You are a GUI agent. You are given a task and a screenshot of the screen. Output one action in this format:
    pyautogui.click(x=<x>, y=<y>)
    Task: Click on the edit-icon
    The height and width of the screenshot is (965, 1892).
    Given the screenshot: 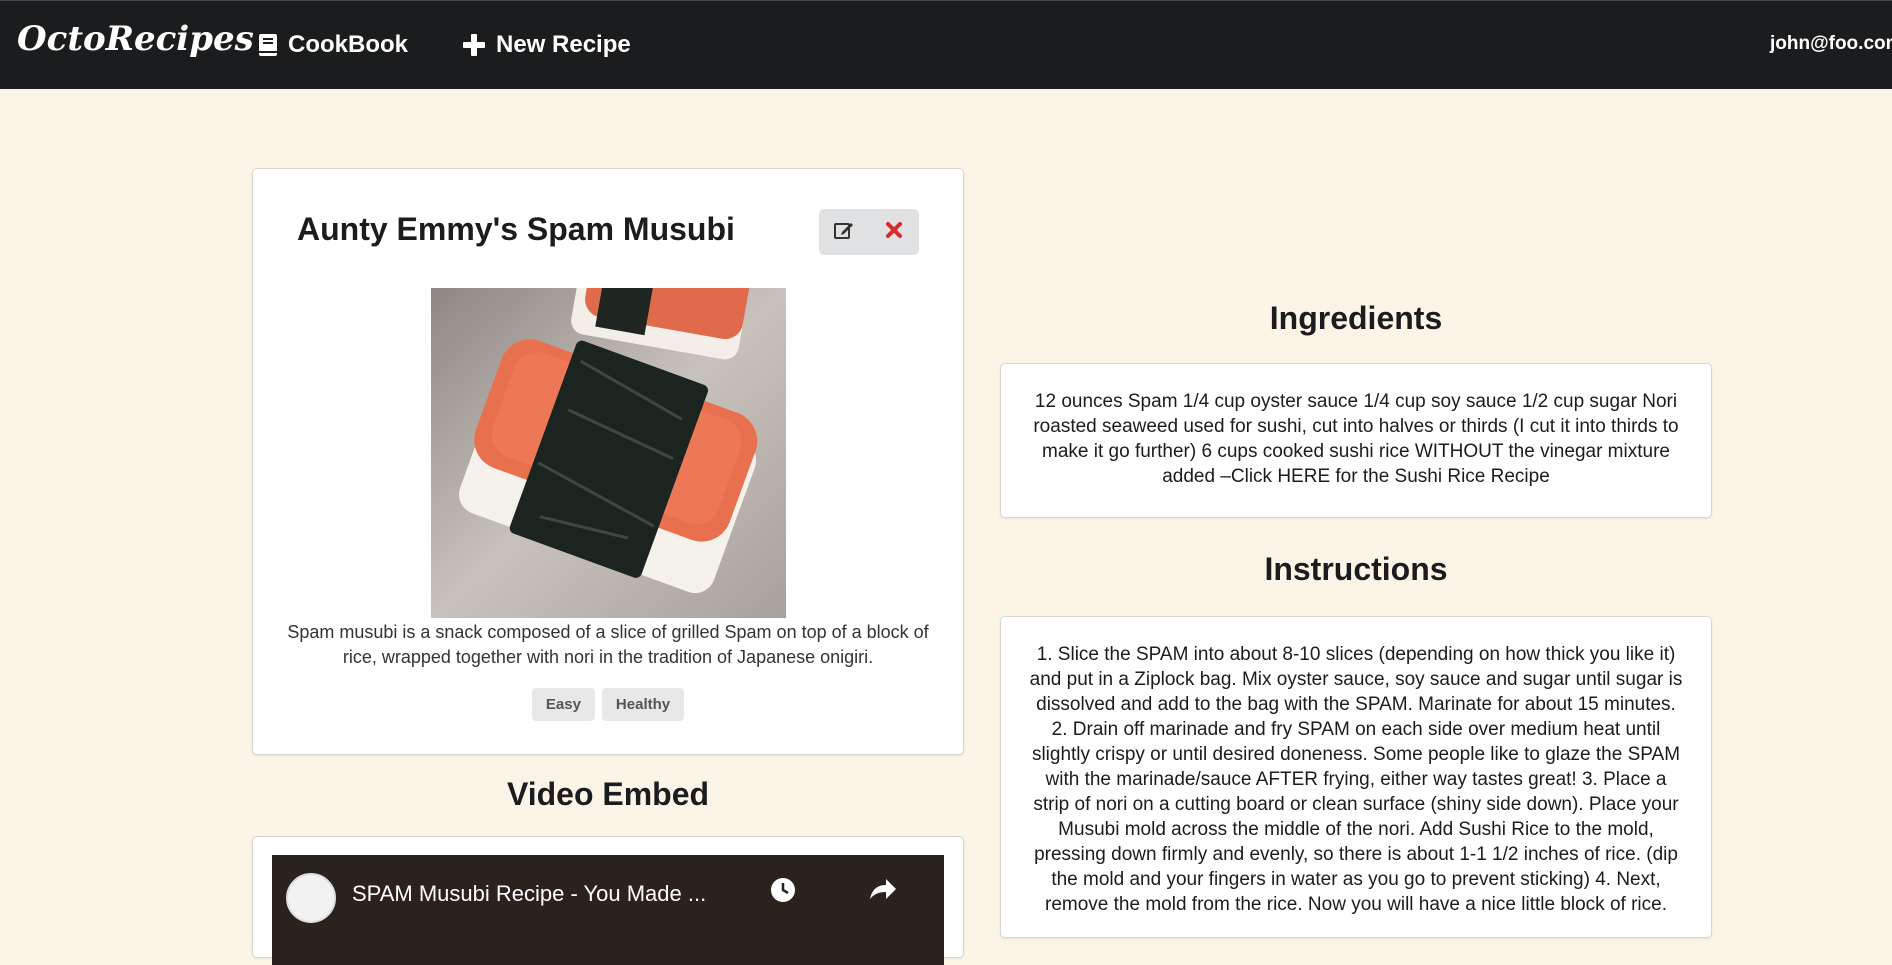 What is the action you would take?
    pyautogui.click(x=844, y=232)
    